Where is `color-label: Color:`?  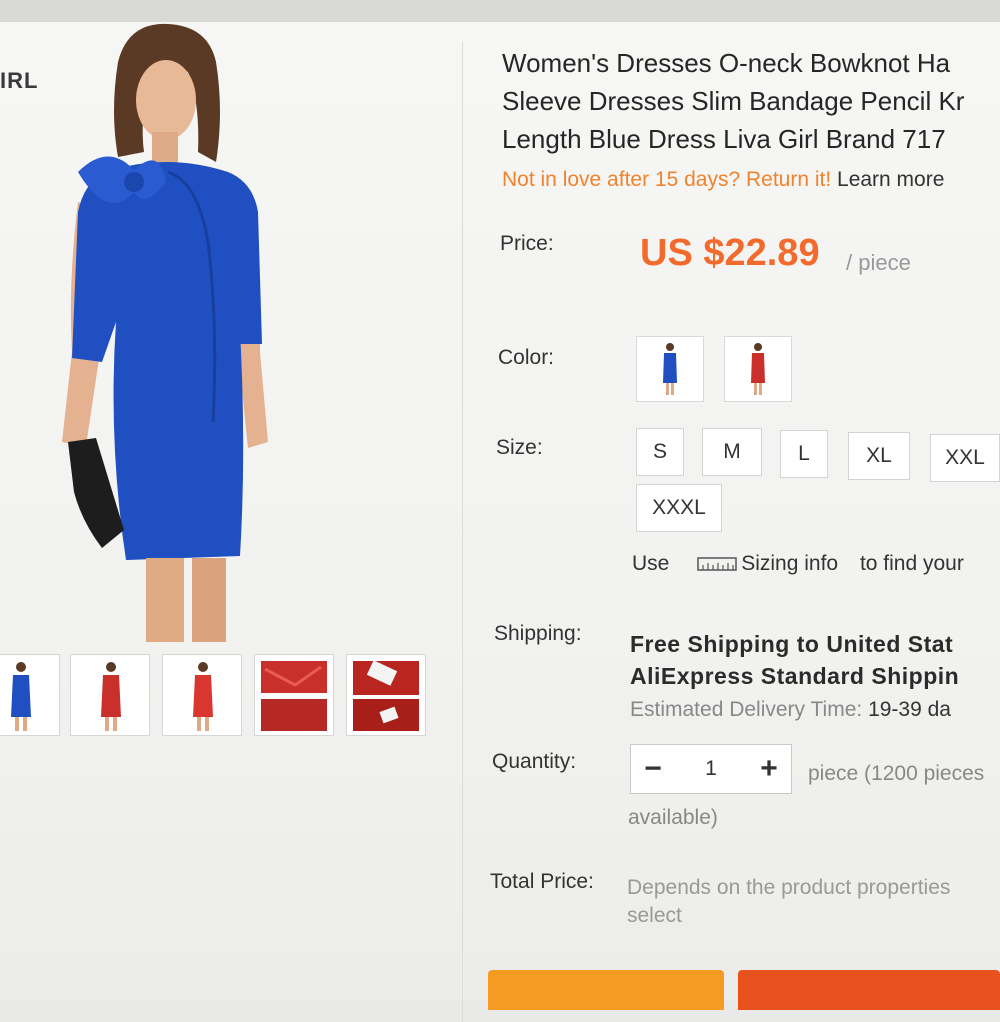 color-label: Color: is located at coordinates (526, 357).